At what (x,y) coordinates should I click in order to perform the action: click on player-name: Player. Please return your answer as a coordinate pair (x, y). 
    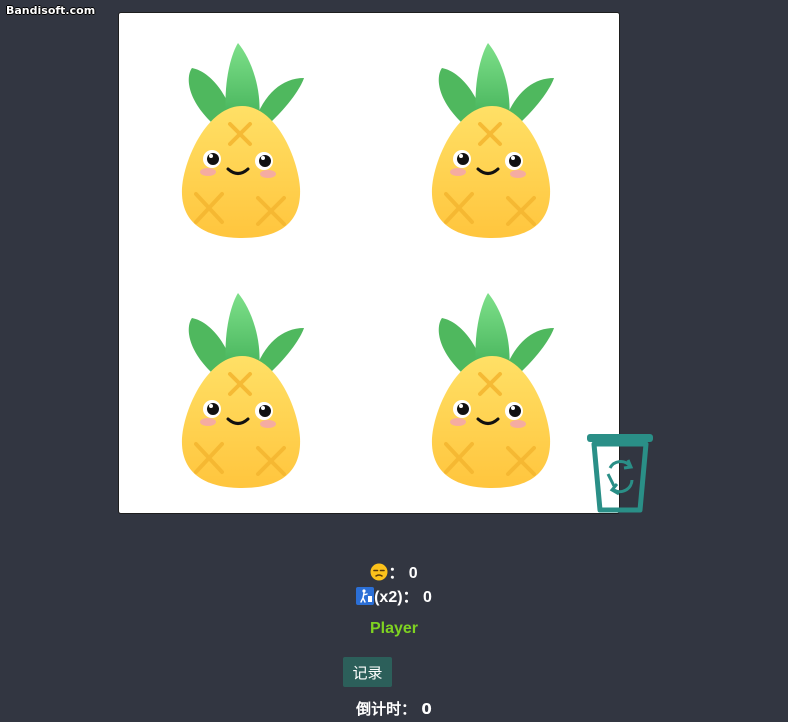
    Looking at the image, I should click on (394, 628).